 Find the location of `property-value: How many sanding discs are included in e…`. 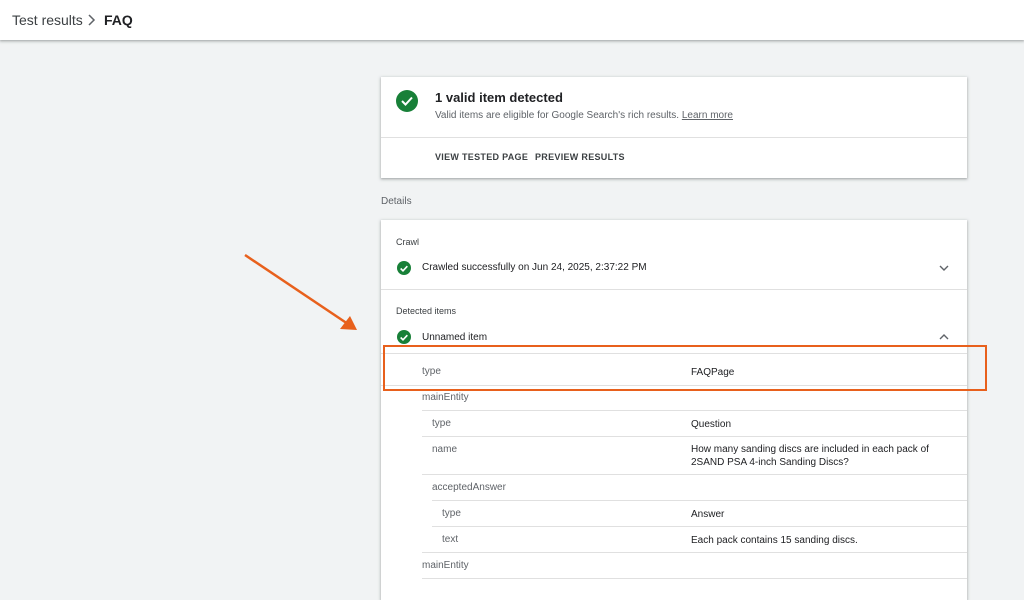

property-value: How many sanding discs are included in e… is located at coordinates (810, 456).